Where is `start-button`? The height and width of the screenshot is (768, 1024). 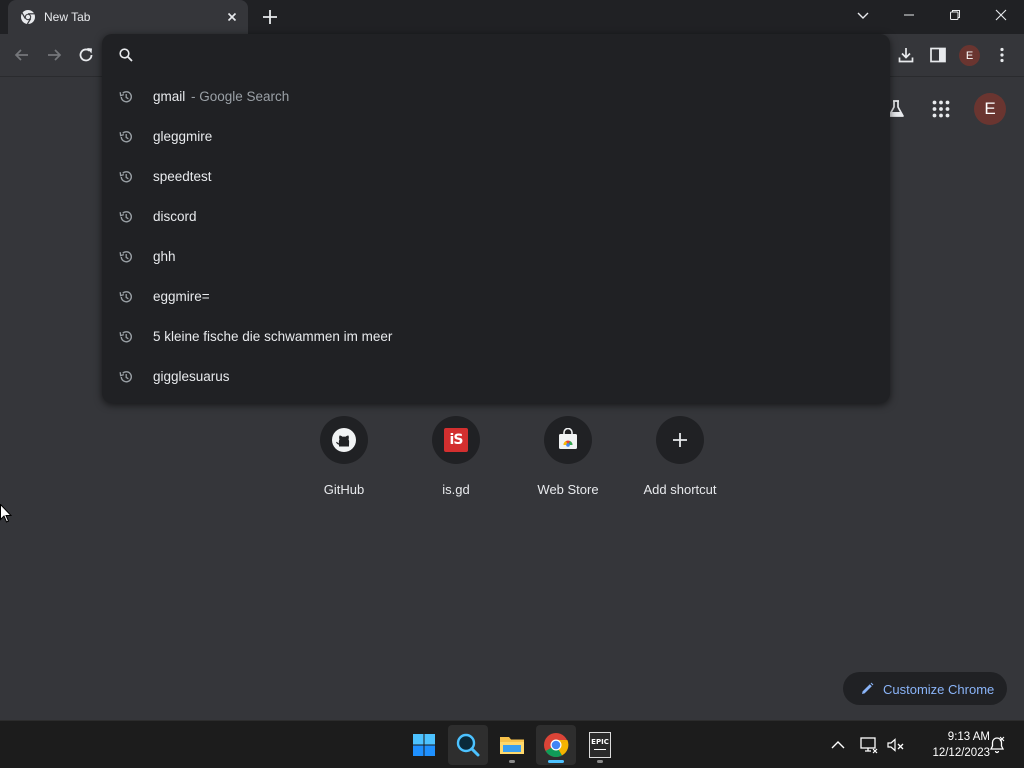 start-button is located at coordinates (424, 745).